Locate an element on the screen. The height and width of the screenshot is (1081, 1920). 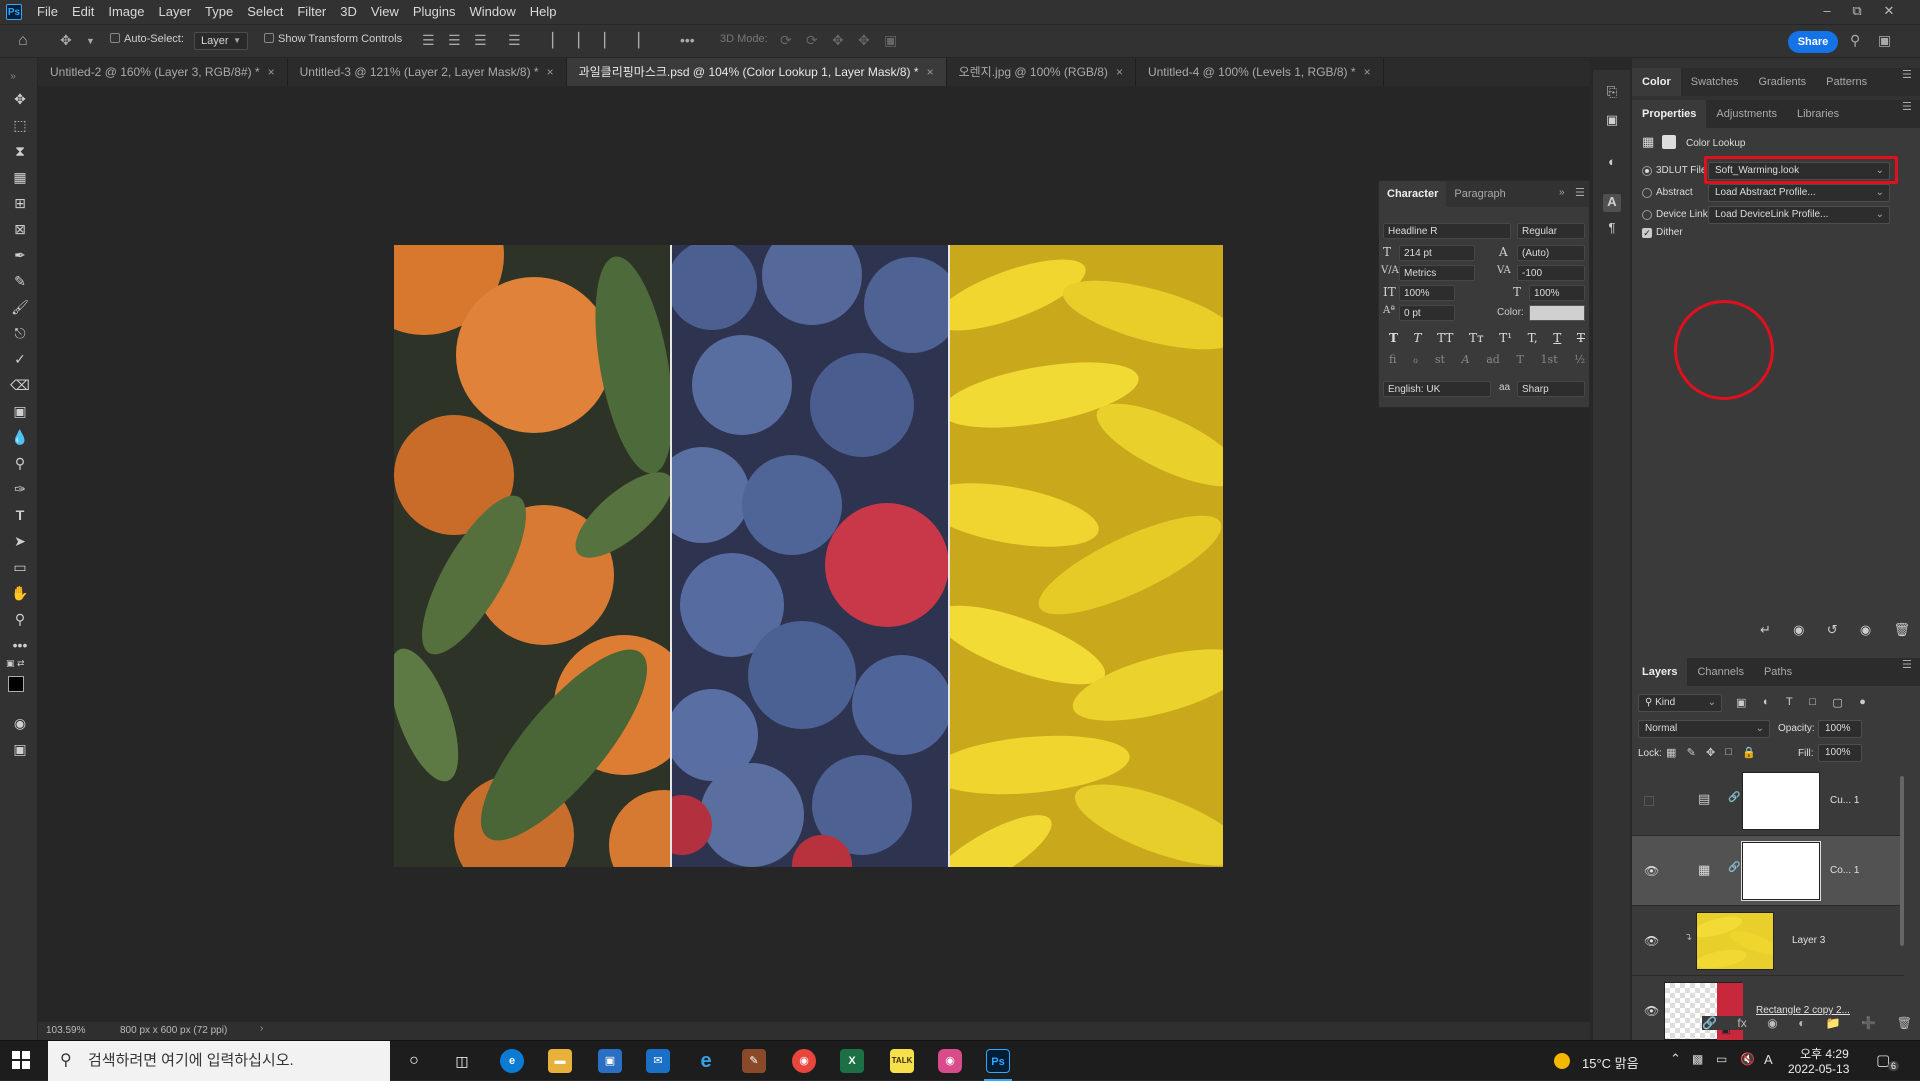
device-link-select: Load DeviceLink Profile... ⌄ is located at coordinates (1799, 215).